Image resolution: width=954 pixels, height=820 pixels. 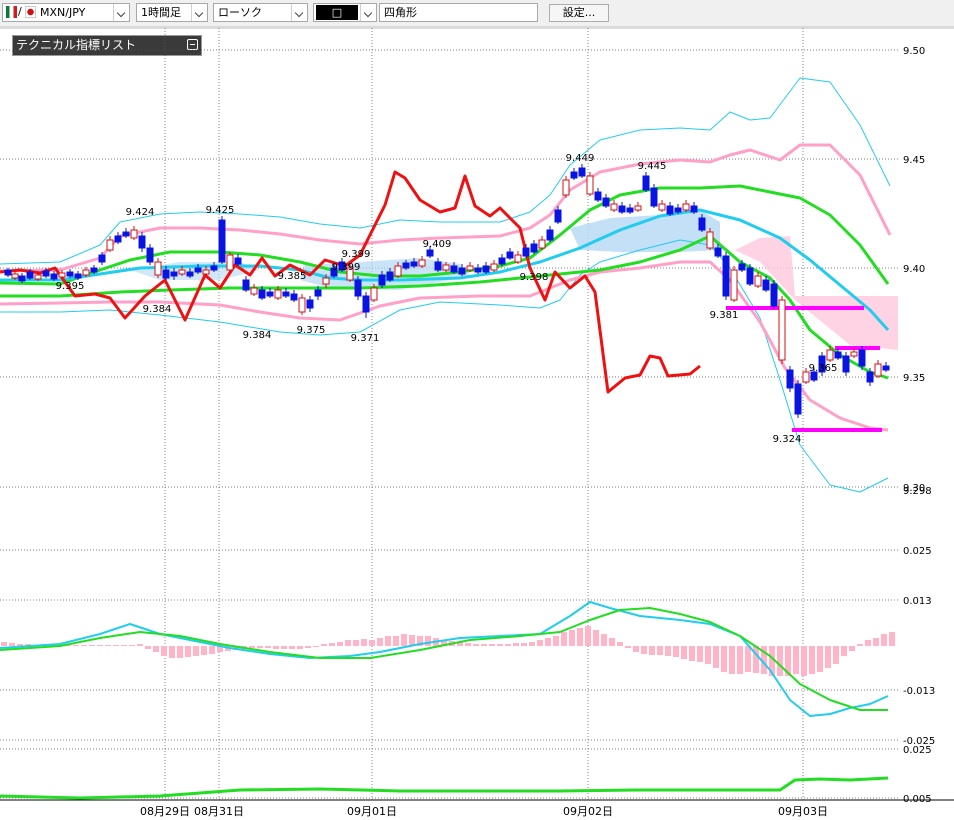 What do you see at coordinates (914, 269) in the screenshot?
I see `price-tick-label: 9.40` at bounding box center [914, 269].